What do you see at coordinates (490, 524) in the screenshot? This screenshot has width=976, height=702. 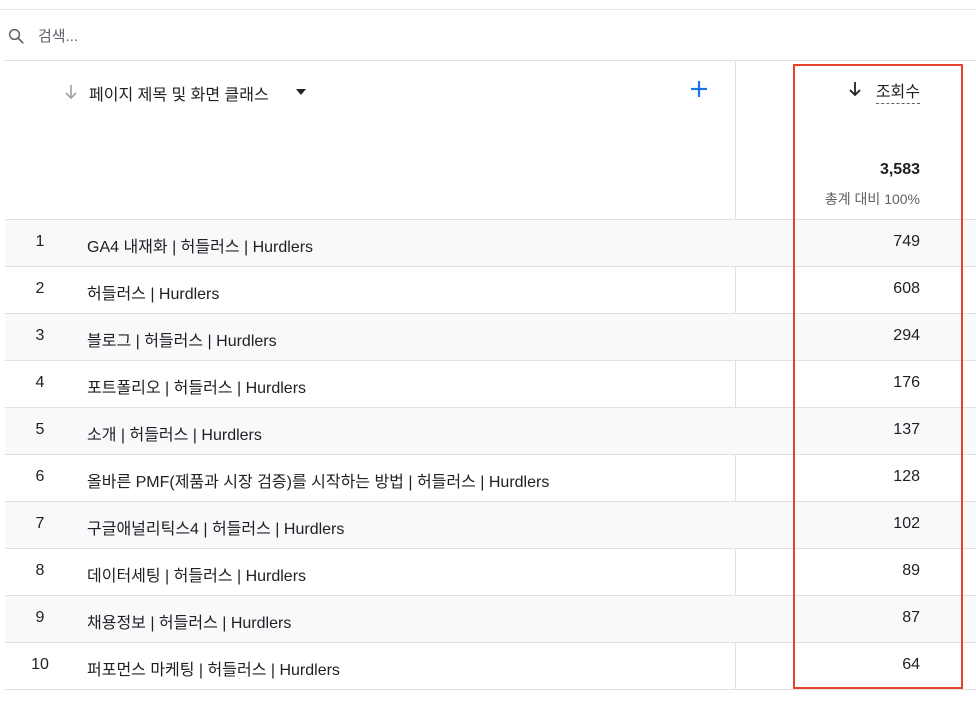 I see `table-row: 7 구글애널리틱스4 | 허들러스 | Hurdlers 102` at bounding box center [490, 524].